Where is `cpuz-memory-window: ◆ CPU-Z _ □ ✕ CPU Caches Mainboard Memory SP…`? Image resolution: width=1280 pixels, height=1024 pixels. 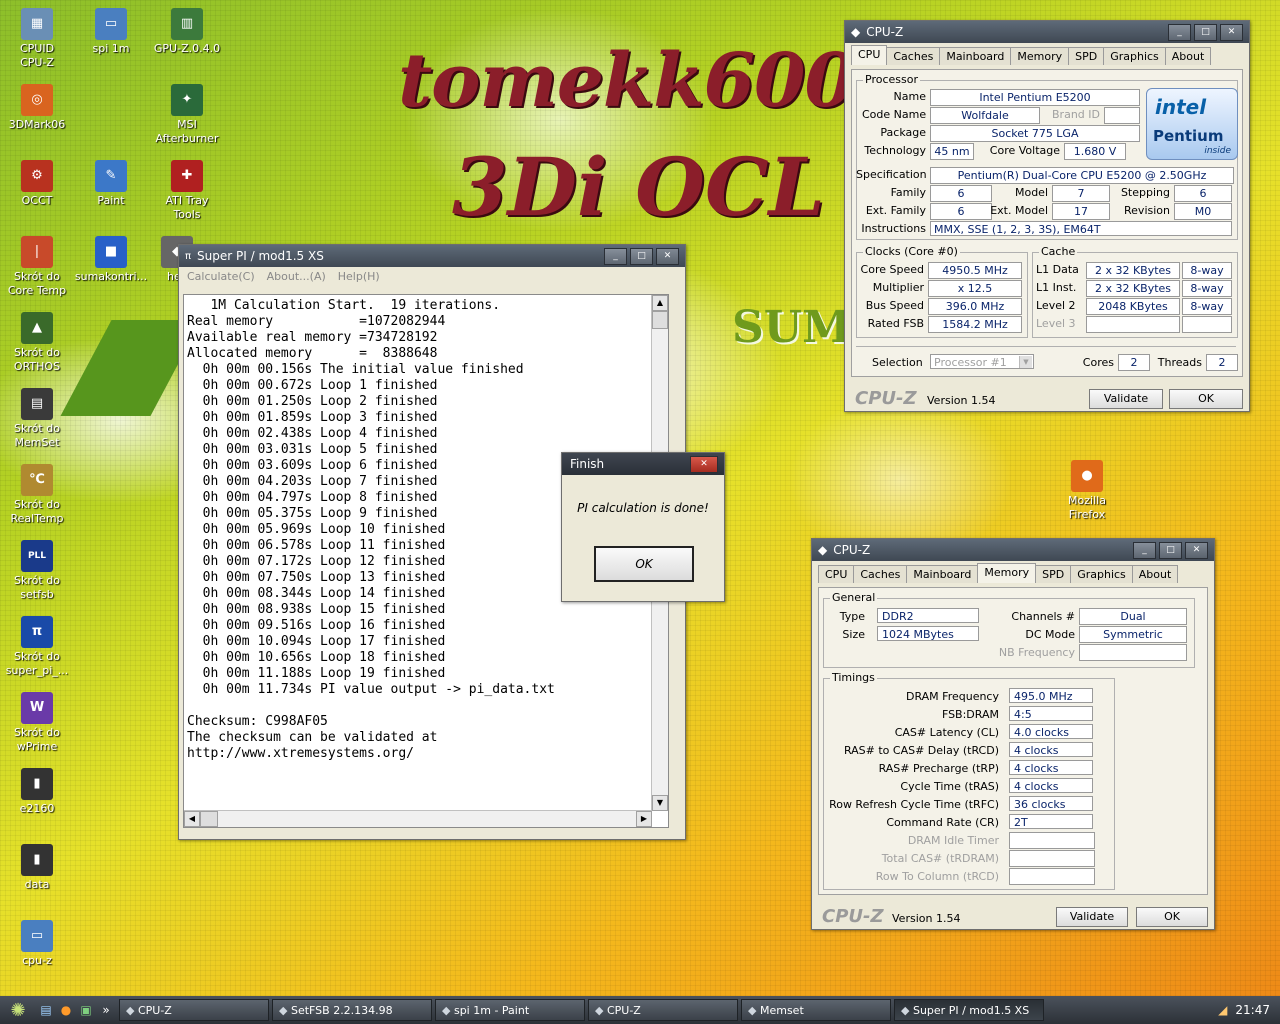 cpuz-memory-window: ◆ CPU-Z _ □ ✕ CPU Caches Mainboard Memory SP… is located at coordinates (1013, 734).